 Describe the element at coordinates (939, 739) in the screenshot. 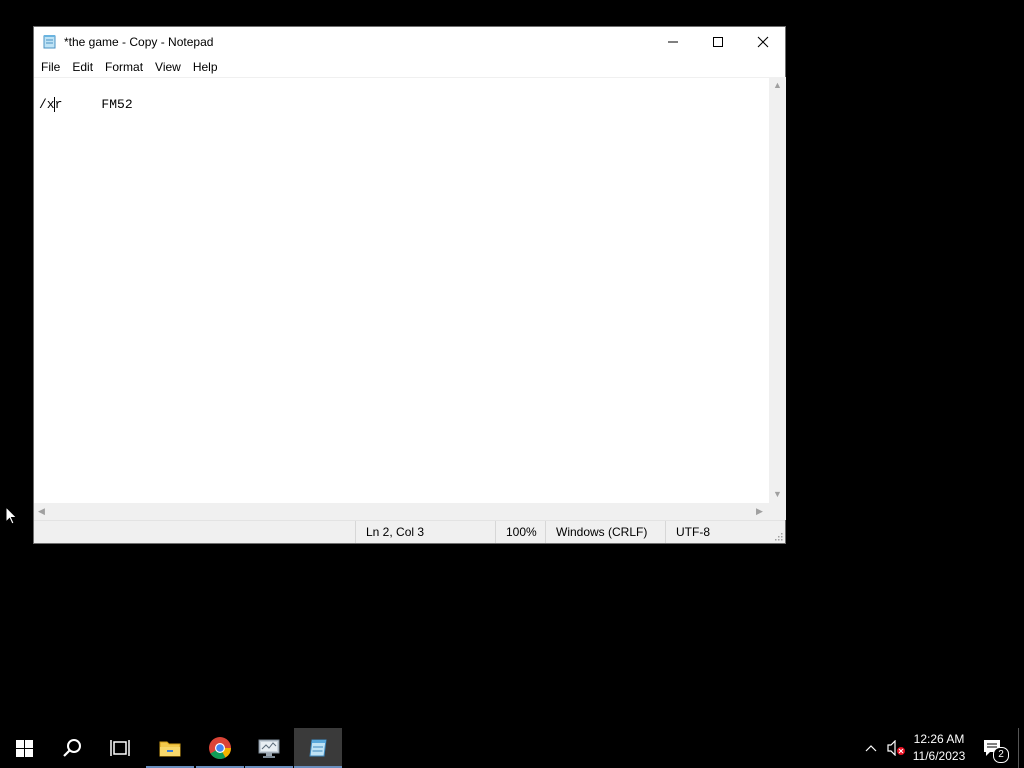

I see `clock-time: 12:26 AM` at that location.